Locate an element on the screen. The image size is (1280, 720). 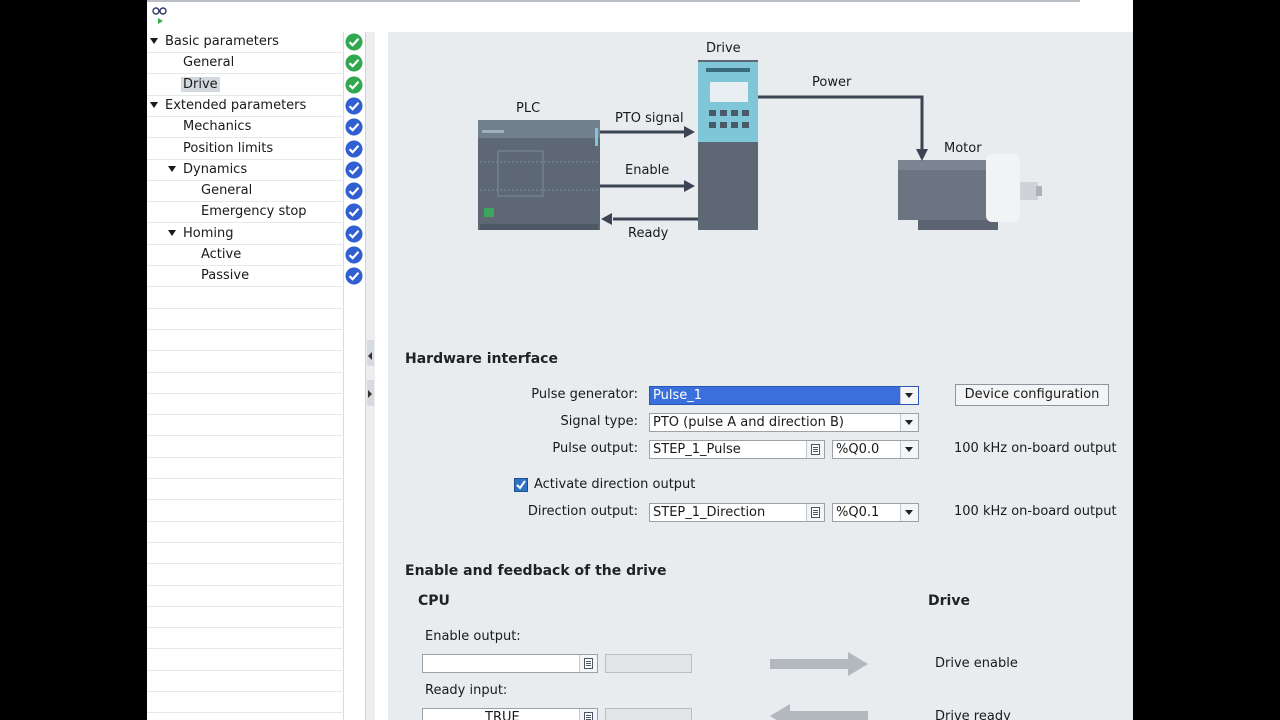
tree-item-label: Mechanics is located at coordinates (217, 127).